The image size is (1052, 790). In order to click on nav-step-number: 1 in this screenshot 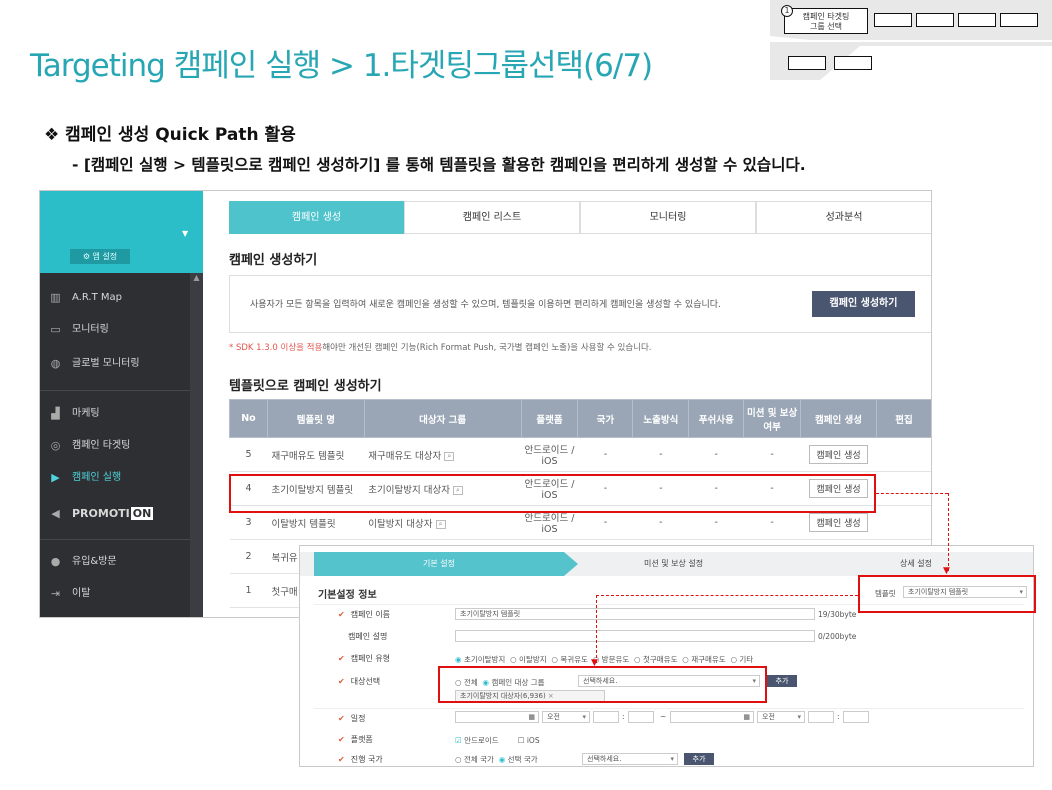, I will do `click(787, 11)`.